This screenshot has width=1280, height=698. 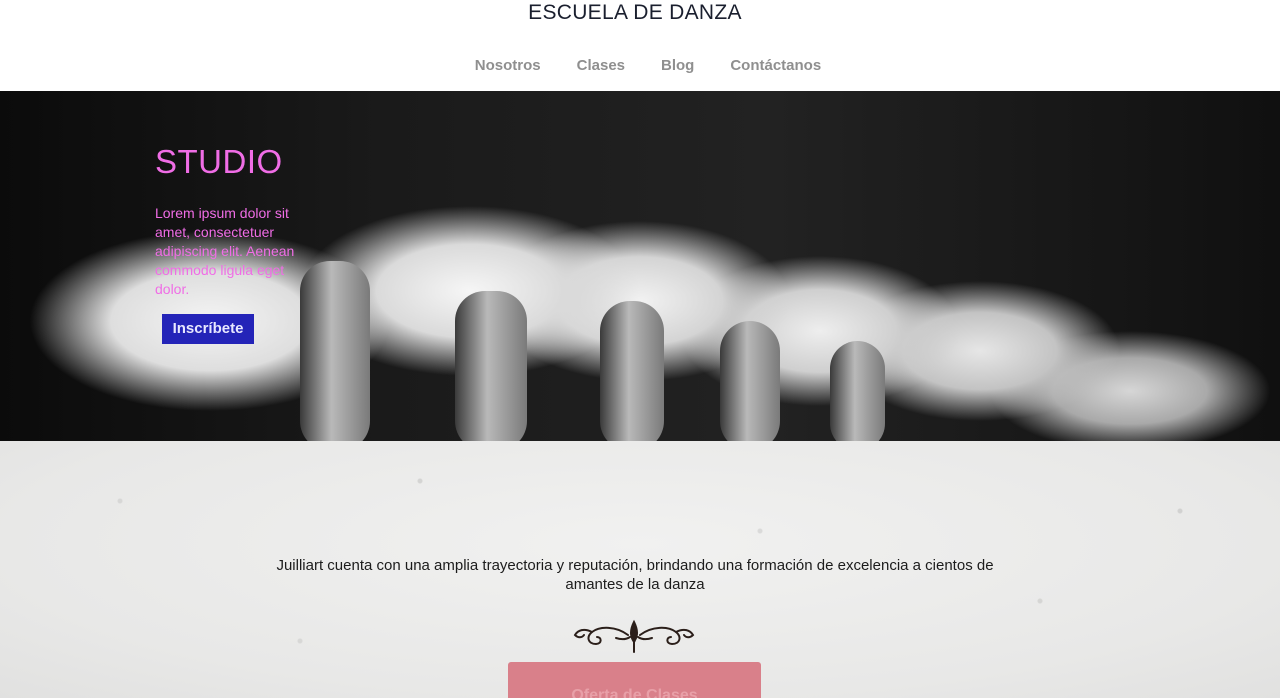 I want to click on nav-item-nosotros: Nosotros, so click(x=508, y=65).